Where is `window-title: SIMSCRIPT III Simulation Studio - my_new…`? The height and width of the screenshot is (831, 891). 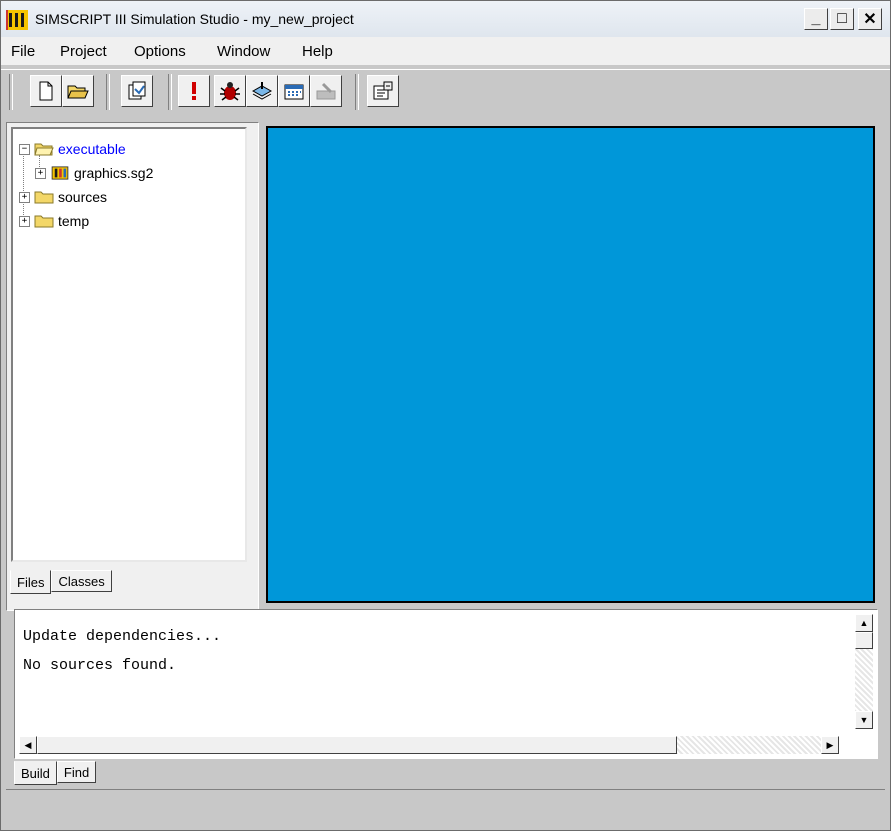 window-title: SIMSCRIPT III Simulation Studio - my_new… is located at coordinates (194, 19).